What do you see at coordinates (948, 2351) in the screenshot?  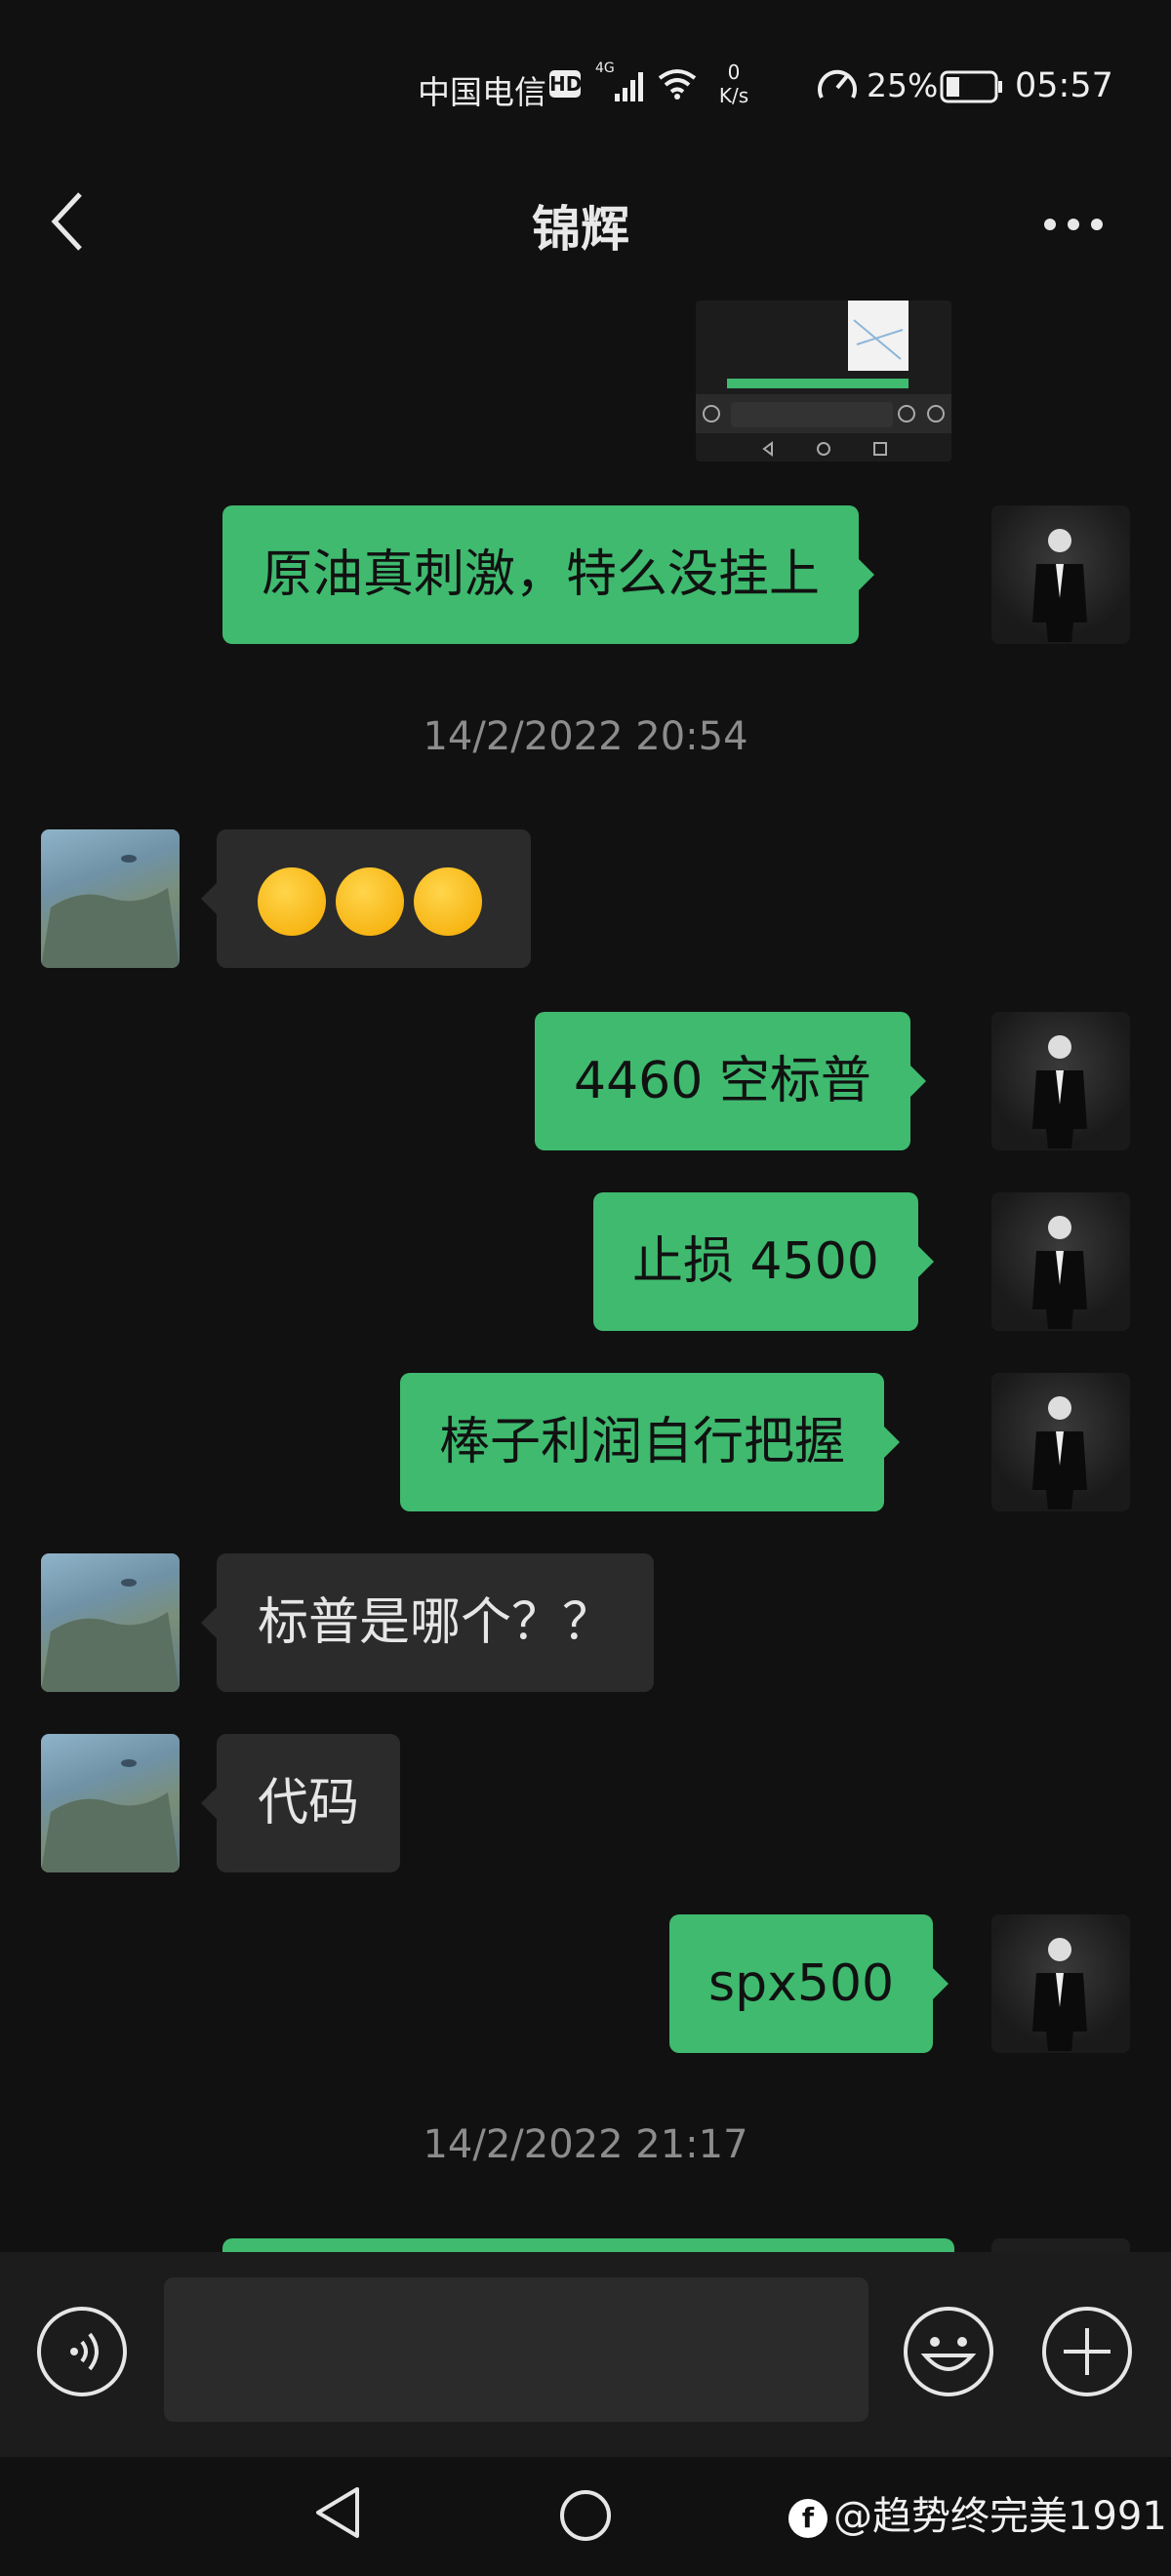 I see `emoji-picker-icon` at bounding box center [948, 2351].